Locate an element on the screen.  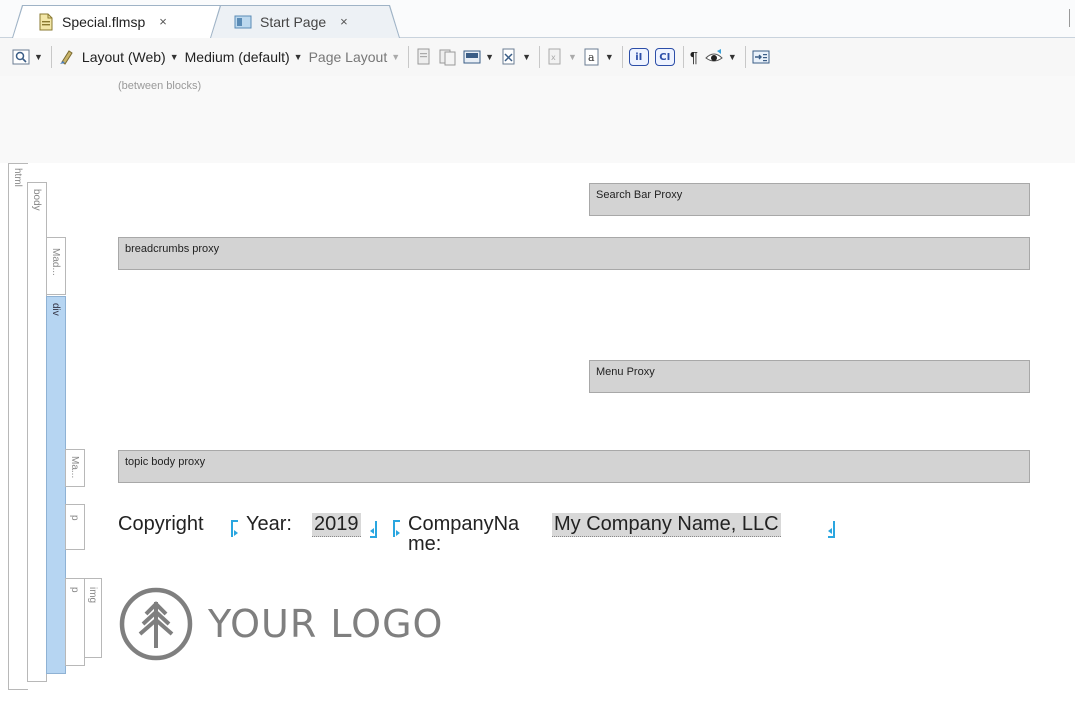
insert-block-button is located at coordinates (761, 57).